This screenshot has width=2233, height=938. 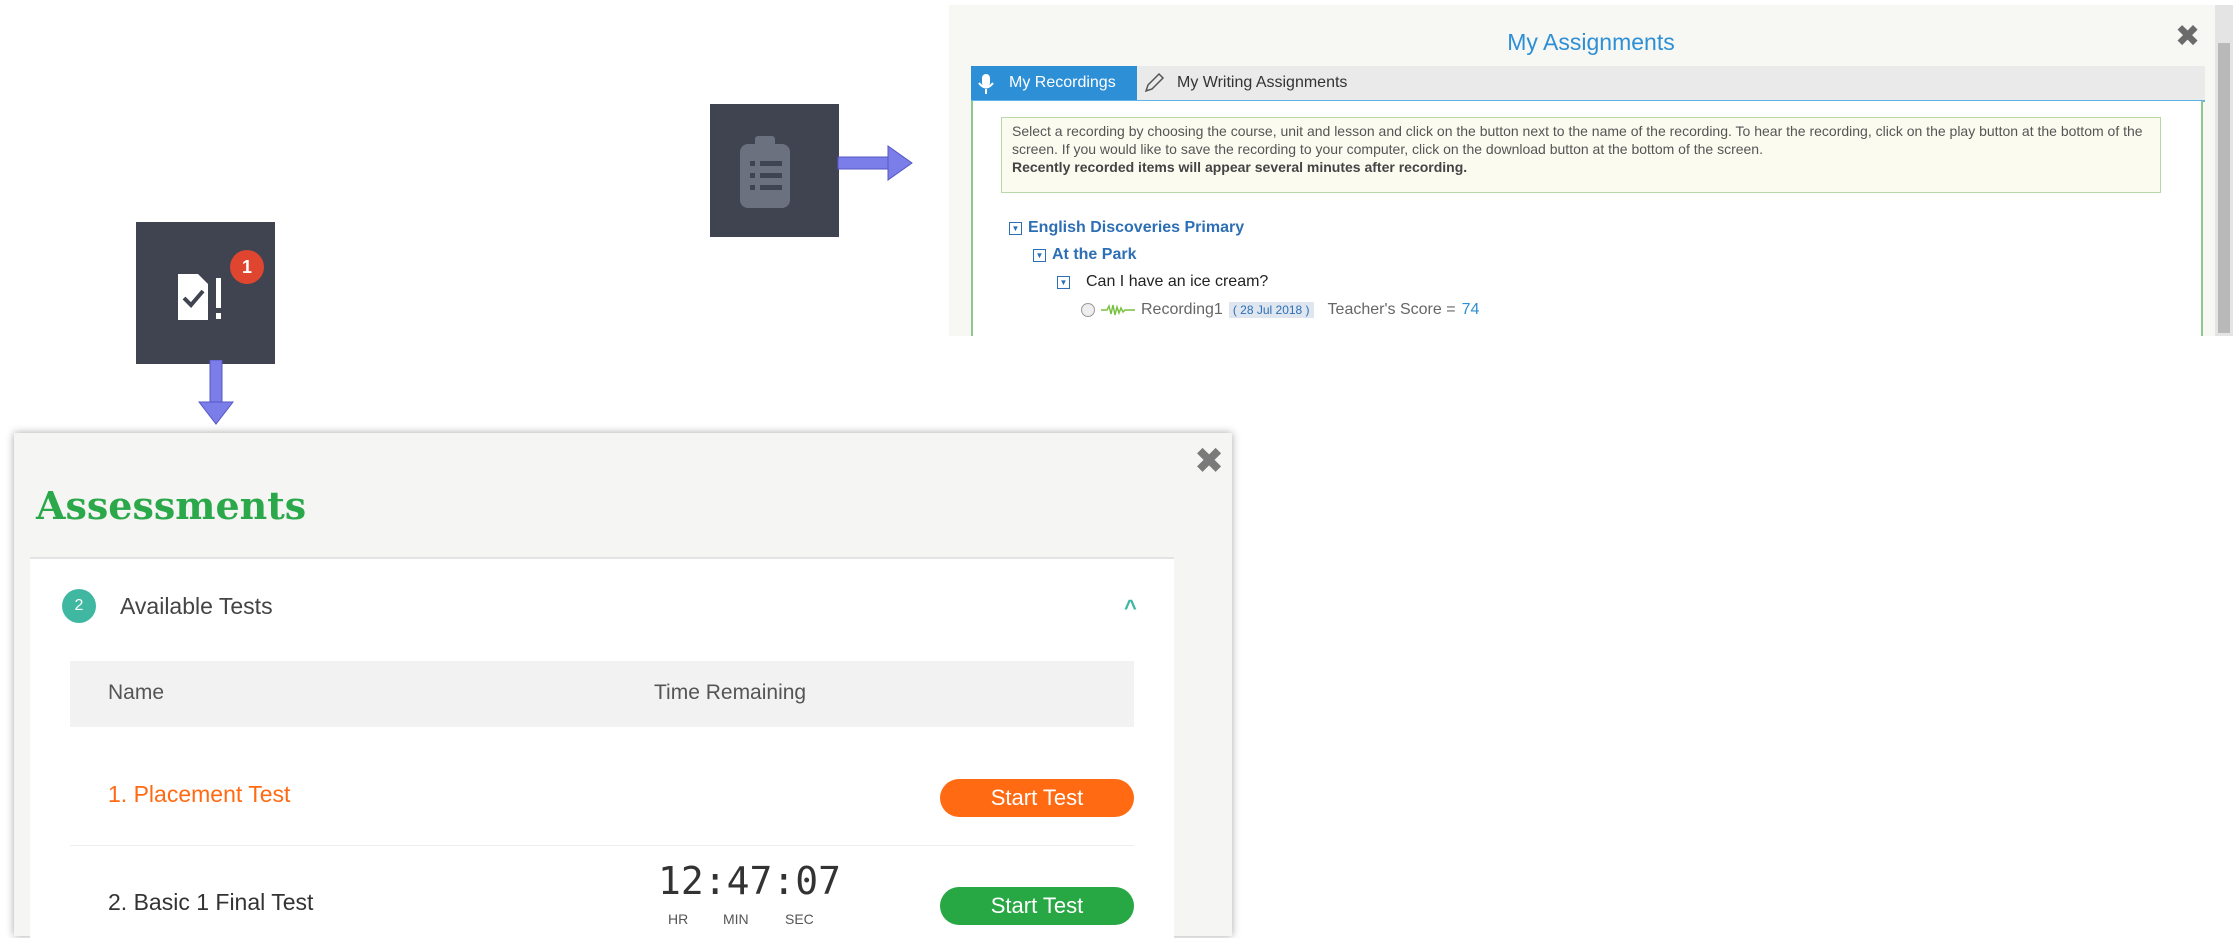 What do you see at coordinates (136, 692) in the screenshot?
I see `column-name: Name` at bounding box center [136, 692].